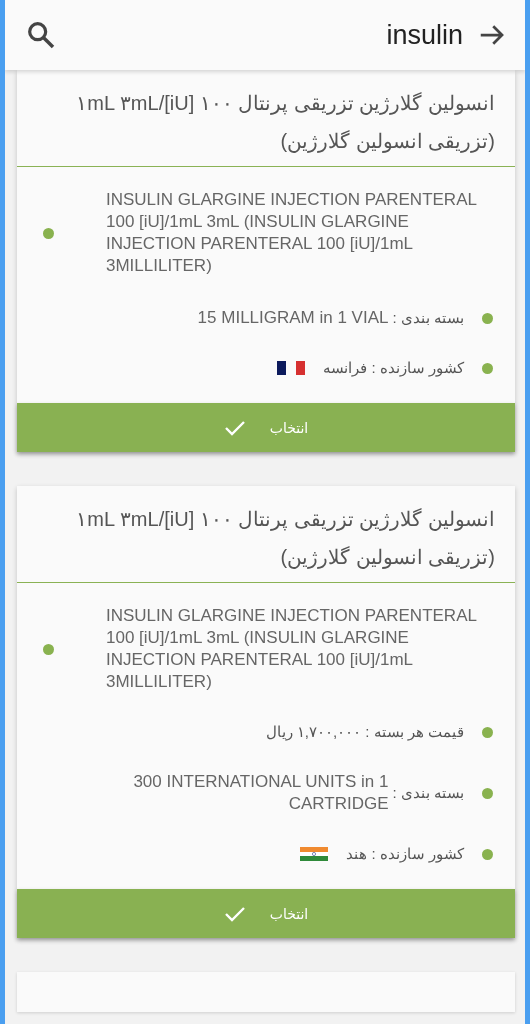  I want to click on packaging-value: 300 INTERNATIONAL UNITS in 1 CARTRIDGE, so click(260, 793).